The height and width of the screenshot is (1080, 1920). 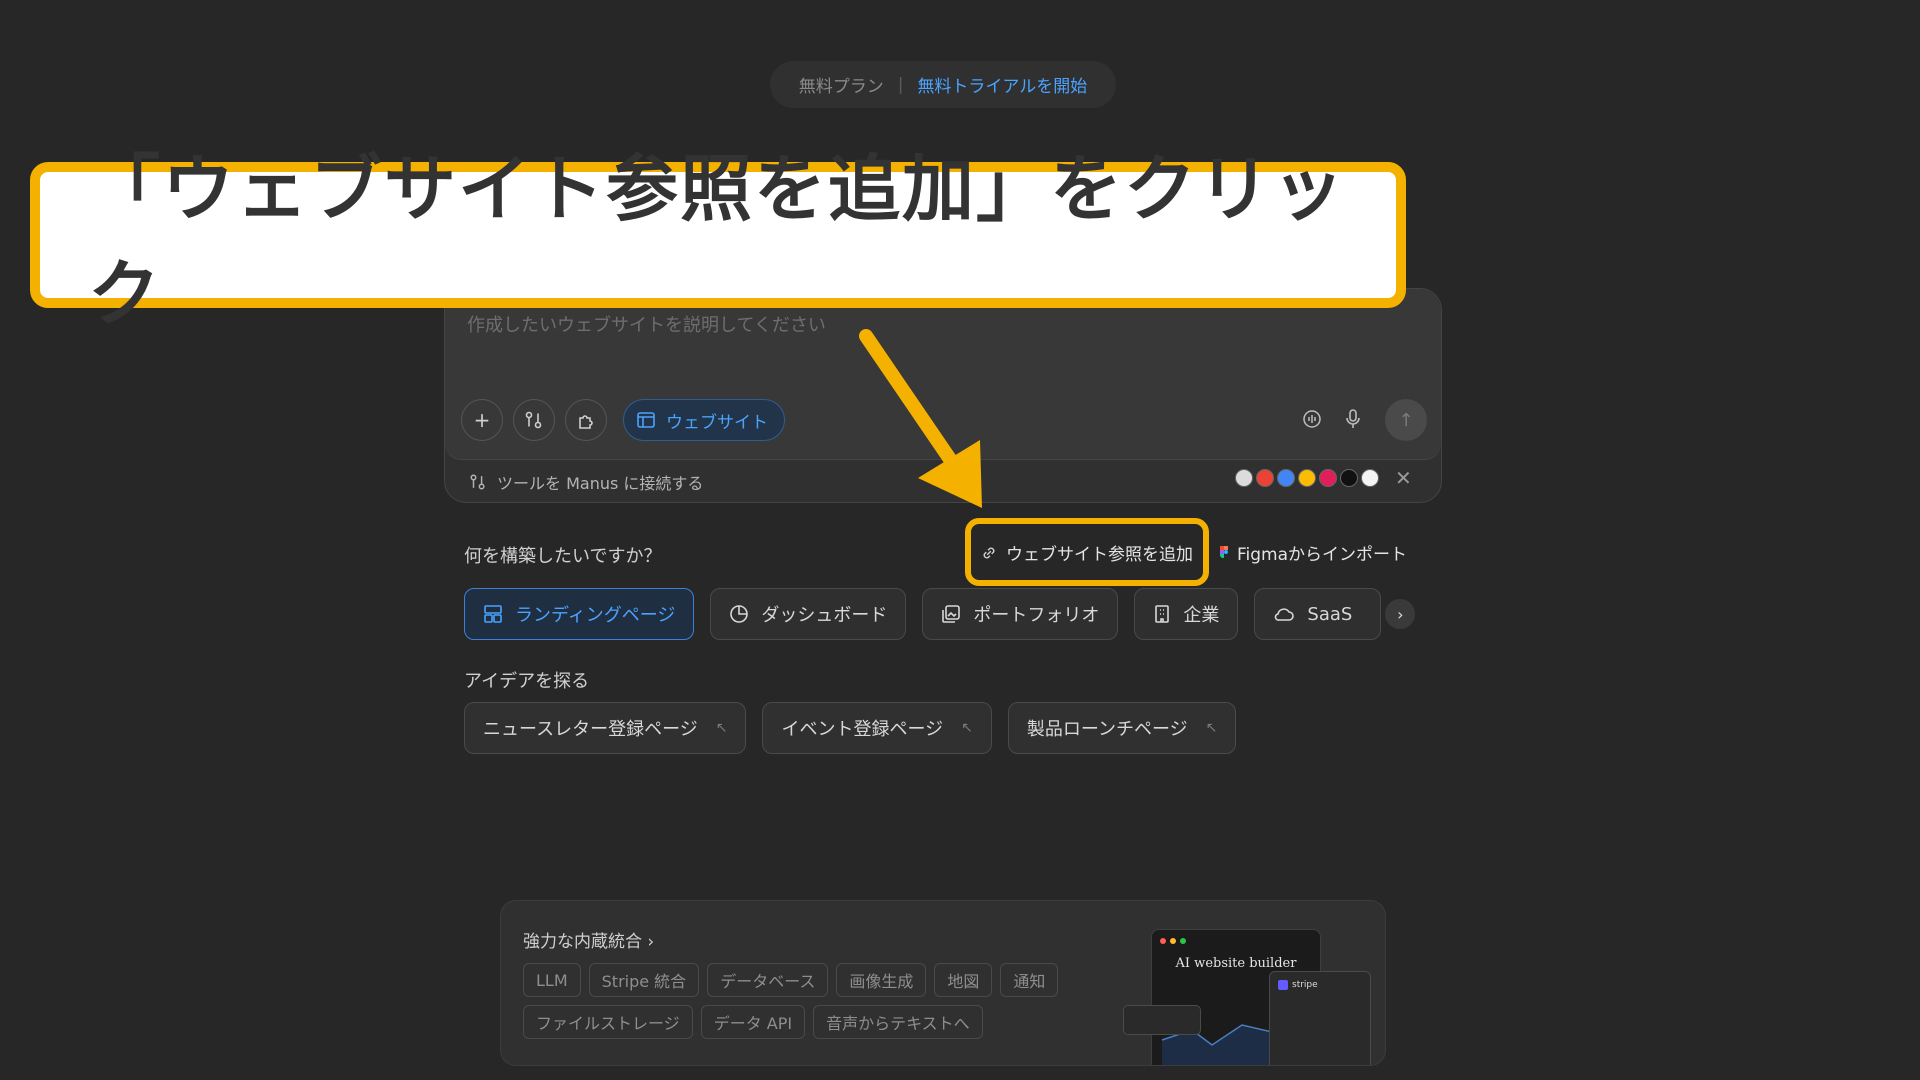 I want to click on integration-tag: 通知, so click(x=1029, y=980).